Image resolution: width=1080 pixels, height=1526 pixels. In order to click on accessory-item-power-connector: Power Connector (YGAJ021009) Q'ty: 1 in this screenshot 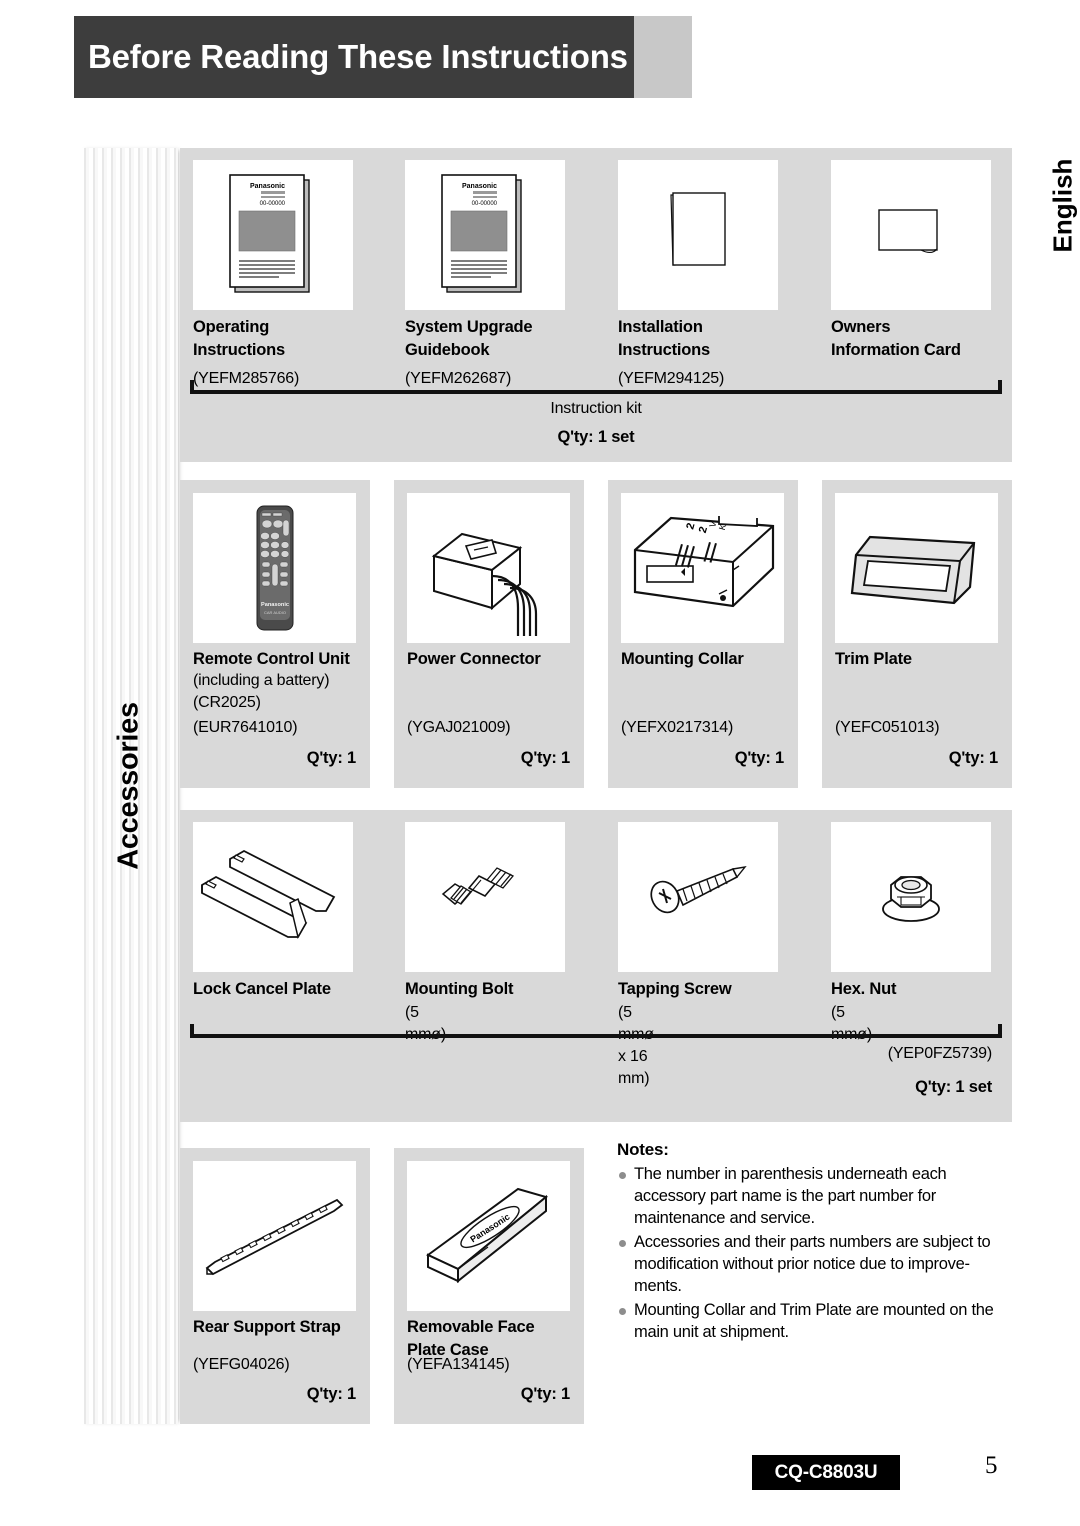, I will do `click(489, 634)`.